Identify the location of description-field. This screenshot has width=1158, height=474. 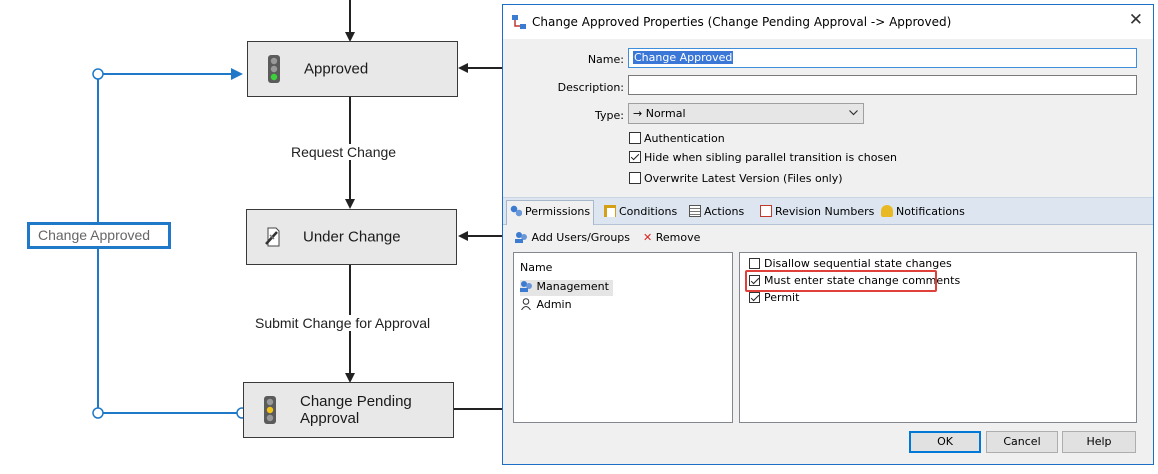
(882, 85).